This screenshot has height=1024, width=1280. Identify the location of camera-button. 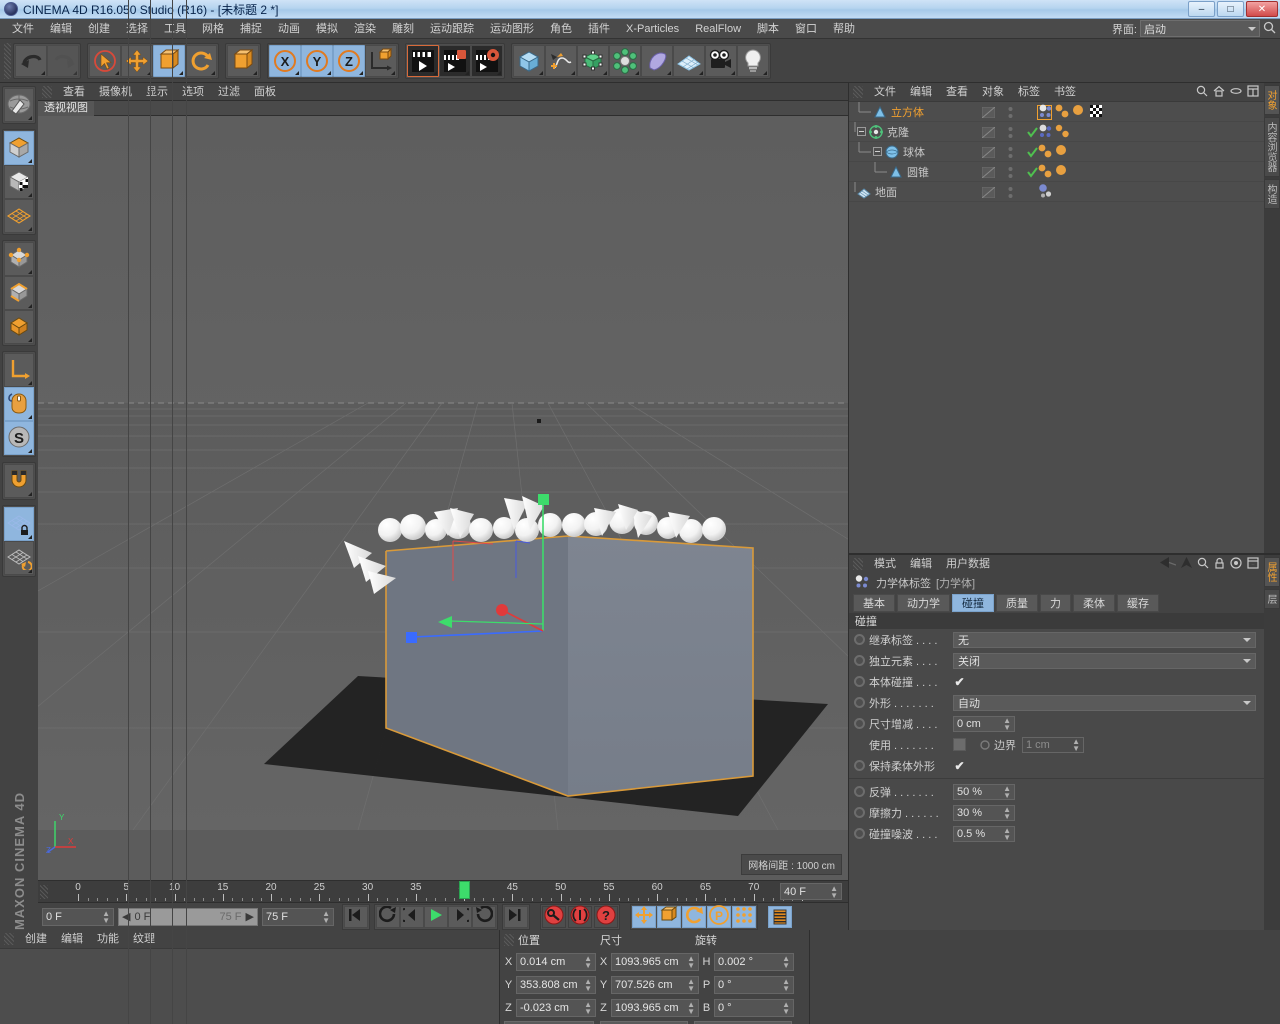
(721, 60).